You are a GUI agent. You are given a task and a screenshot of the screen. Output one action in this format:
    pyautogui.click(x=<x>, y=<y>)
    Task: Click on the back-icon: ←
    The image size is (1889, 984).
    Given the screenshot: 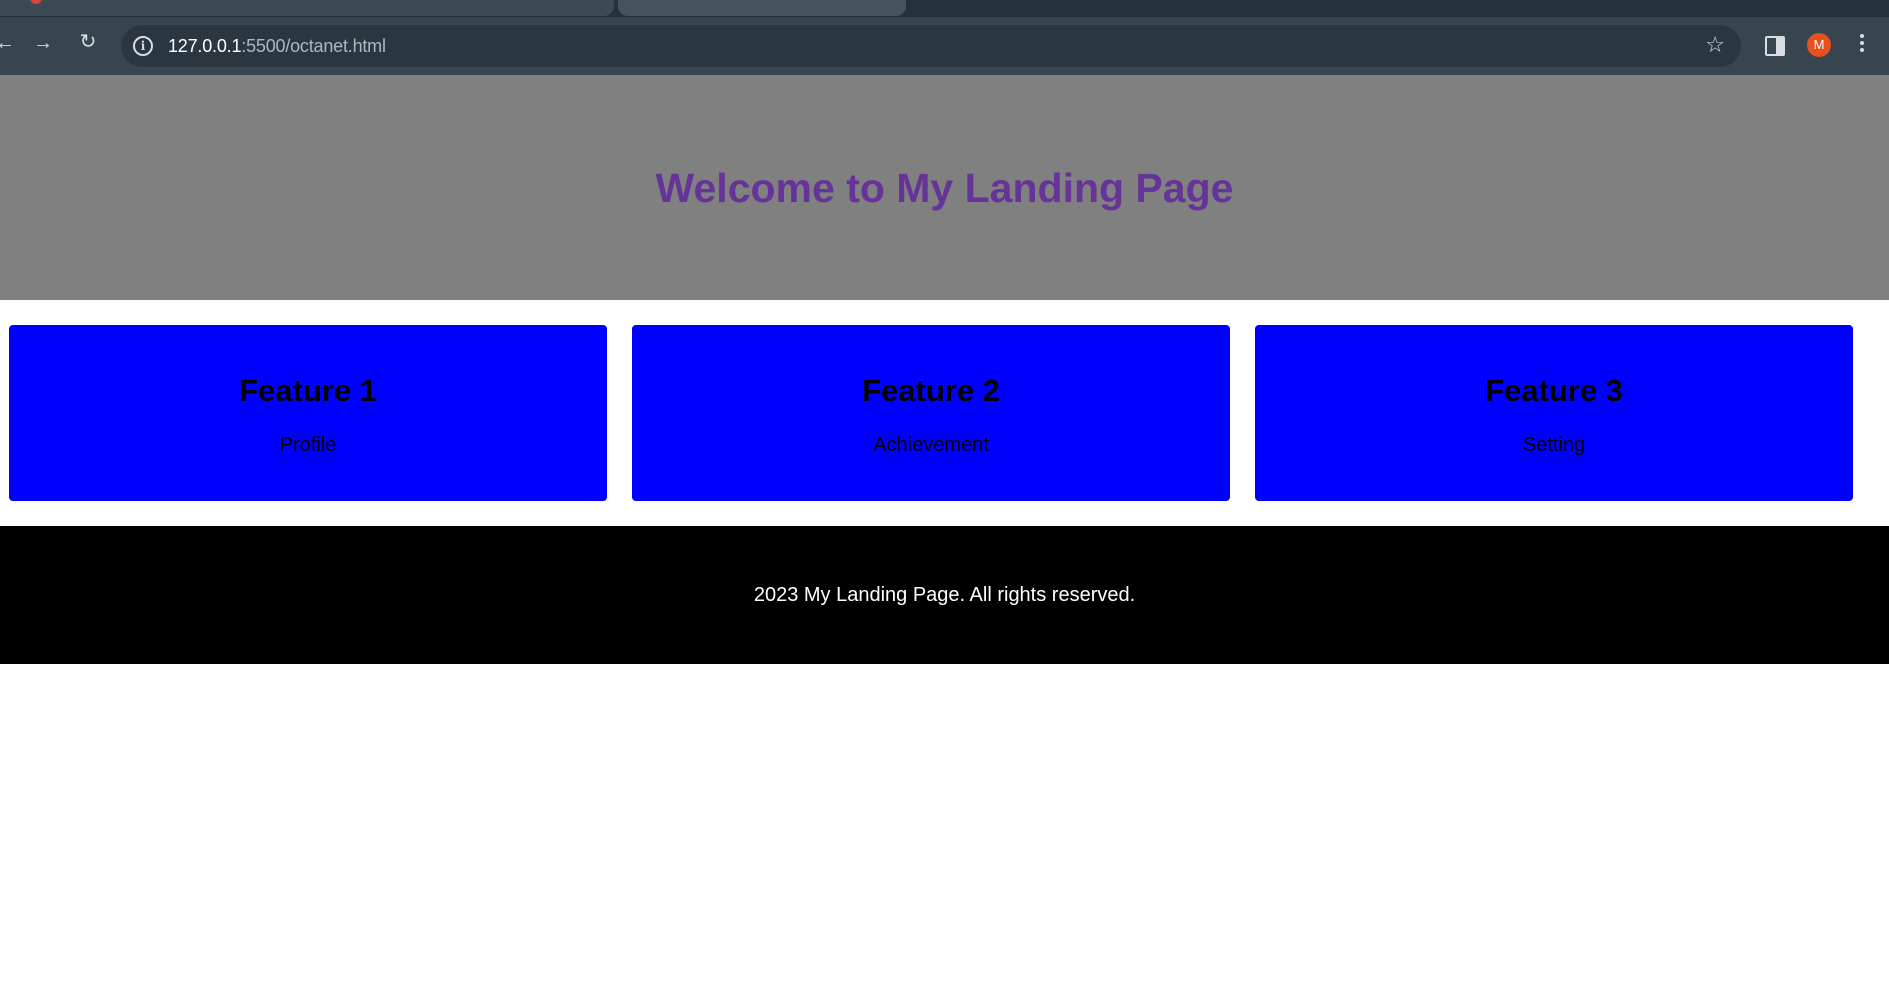 What is the action you would take?
    pyautogui.click(x=9, y=43)
    